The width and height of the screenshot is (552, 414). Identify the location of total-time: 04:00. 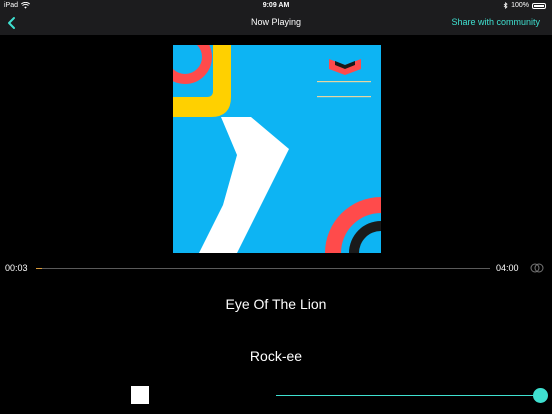
(507, 268).